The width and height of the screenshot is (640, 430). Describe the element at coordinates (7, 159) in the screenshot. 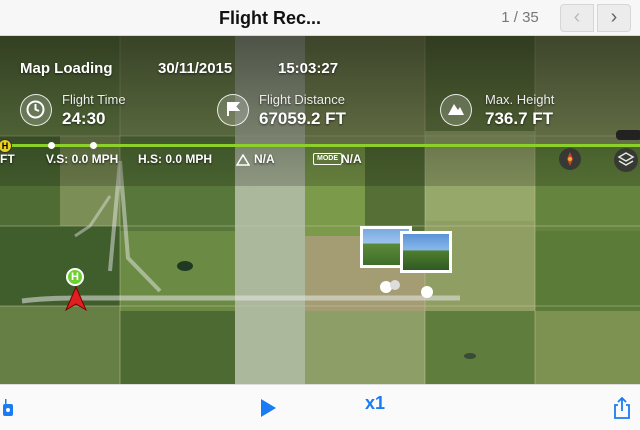

I see `altitude-unit: FT` at that location.